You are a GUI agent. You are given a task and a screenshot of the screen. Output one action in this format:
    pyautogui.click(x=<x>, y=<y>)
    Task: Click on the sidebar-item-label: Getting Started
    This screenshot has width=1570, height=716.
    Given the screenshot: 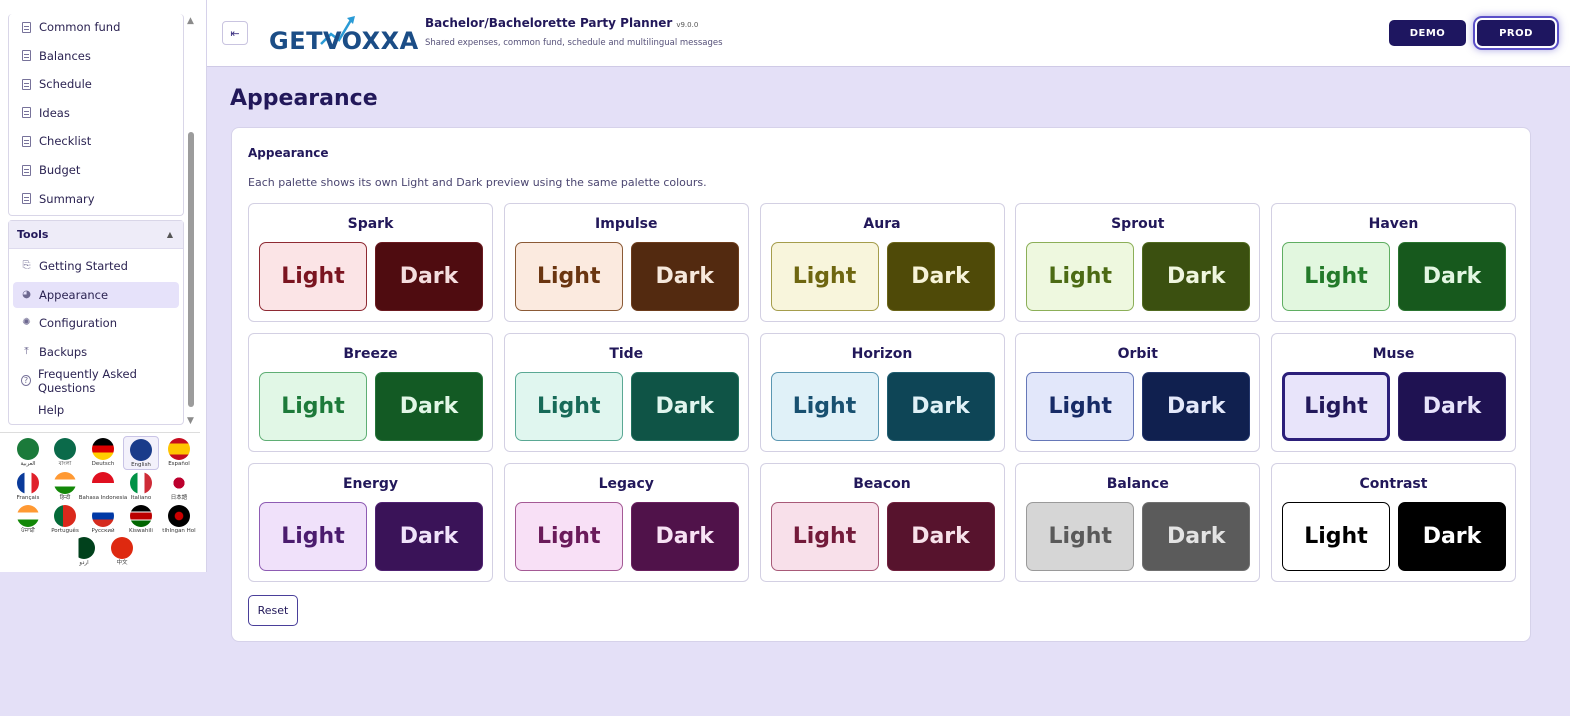 What is the action you would take?
    pyautogui.click(x=83, y=266)
    